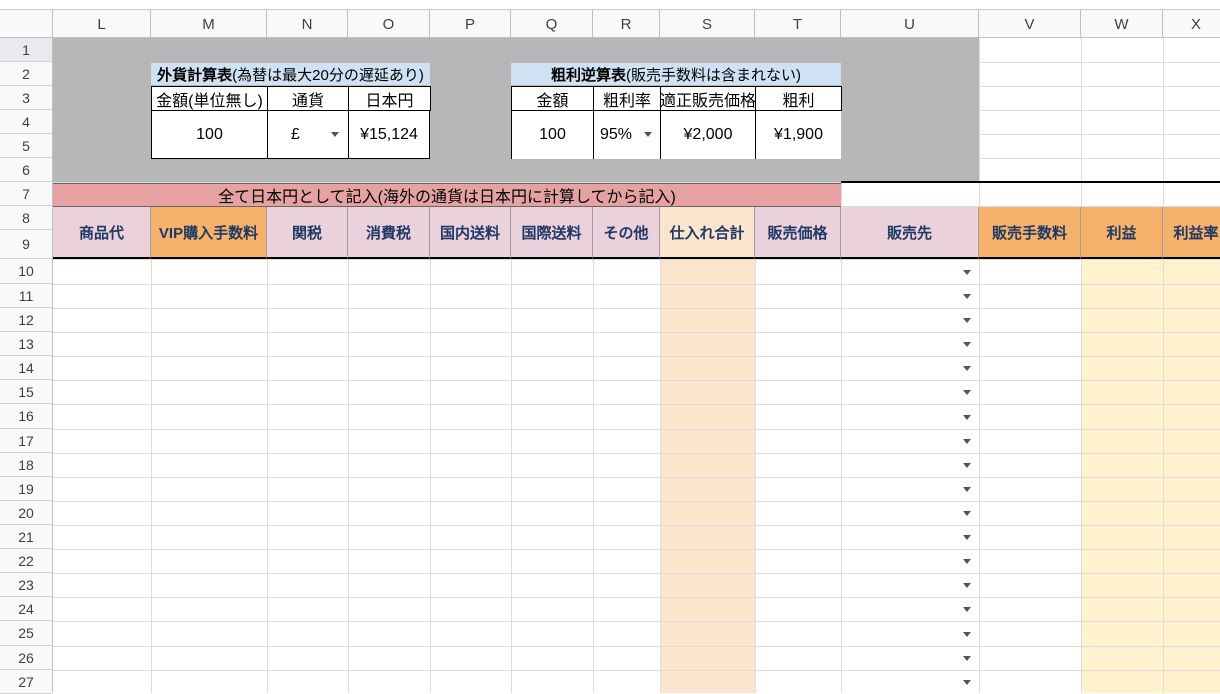  I want to click on column-header-q: Q, so click(552, 24).